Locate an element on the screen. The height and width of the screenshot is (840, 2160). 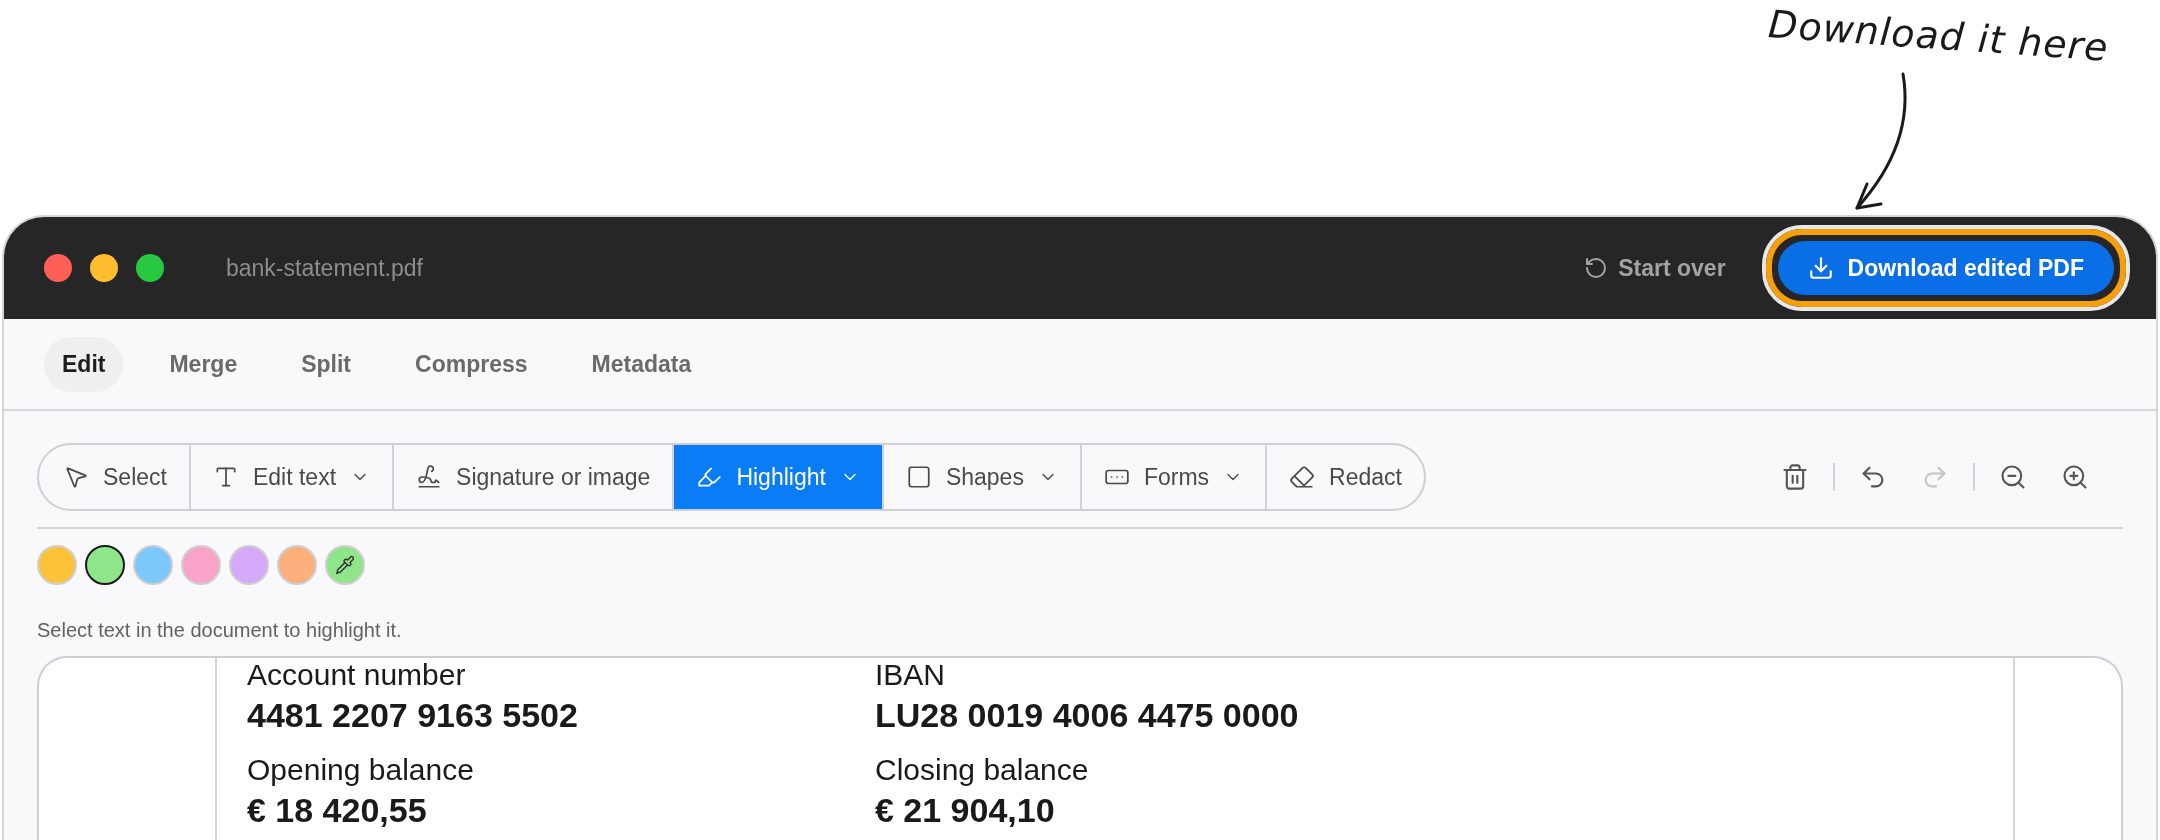
zoom-in-button is located at coordinates (2075, 477).